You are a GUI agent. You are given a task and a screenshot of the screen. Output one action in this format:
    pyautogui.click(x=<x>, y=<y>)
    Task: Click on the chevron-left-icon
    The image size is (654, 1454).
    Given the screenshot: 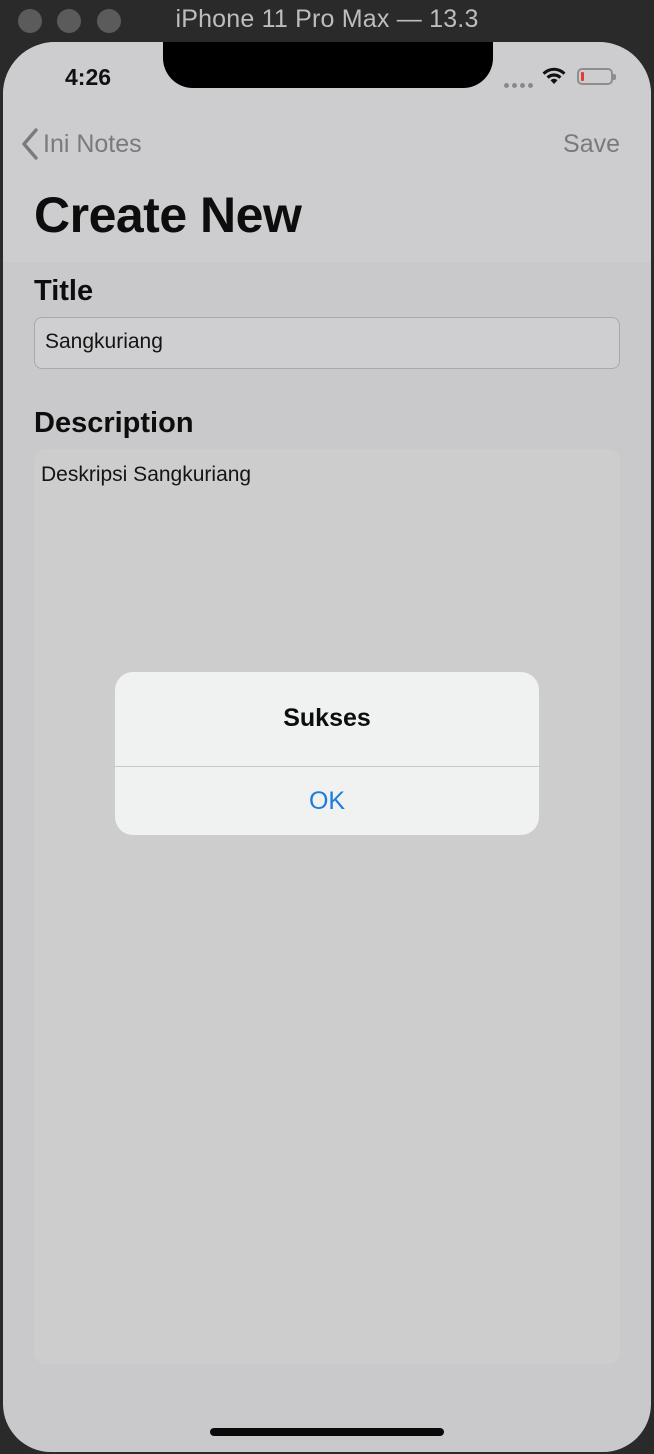 What is the action you would take?
    pyautogui.click(x=30, y=144)
    